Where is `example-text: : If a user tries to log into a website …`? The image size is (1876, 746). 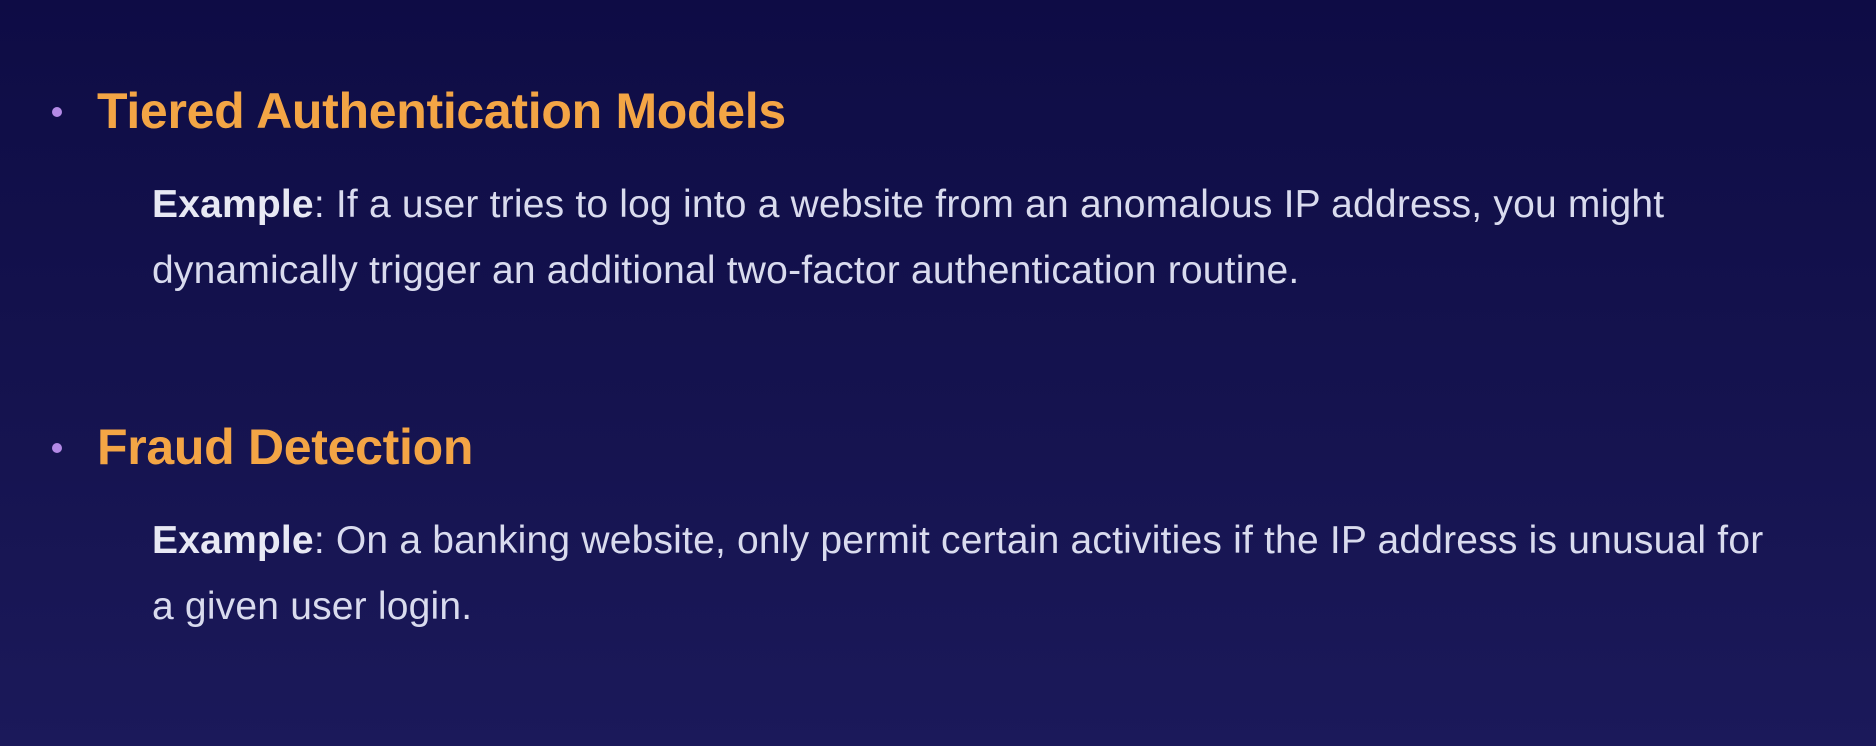 example-text: : If a user tries to log into a website … is located at coordinates (908, 237).